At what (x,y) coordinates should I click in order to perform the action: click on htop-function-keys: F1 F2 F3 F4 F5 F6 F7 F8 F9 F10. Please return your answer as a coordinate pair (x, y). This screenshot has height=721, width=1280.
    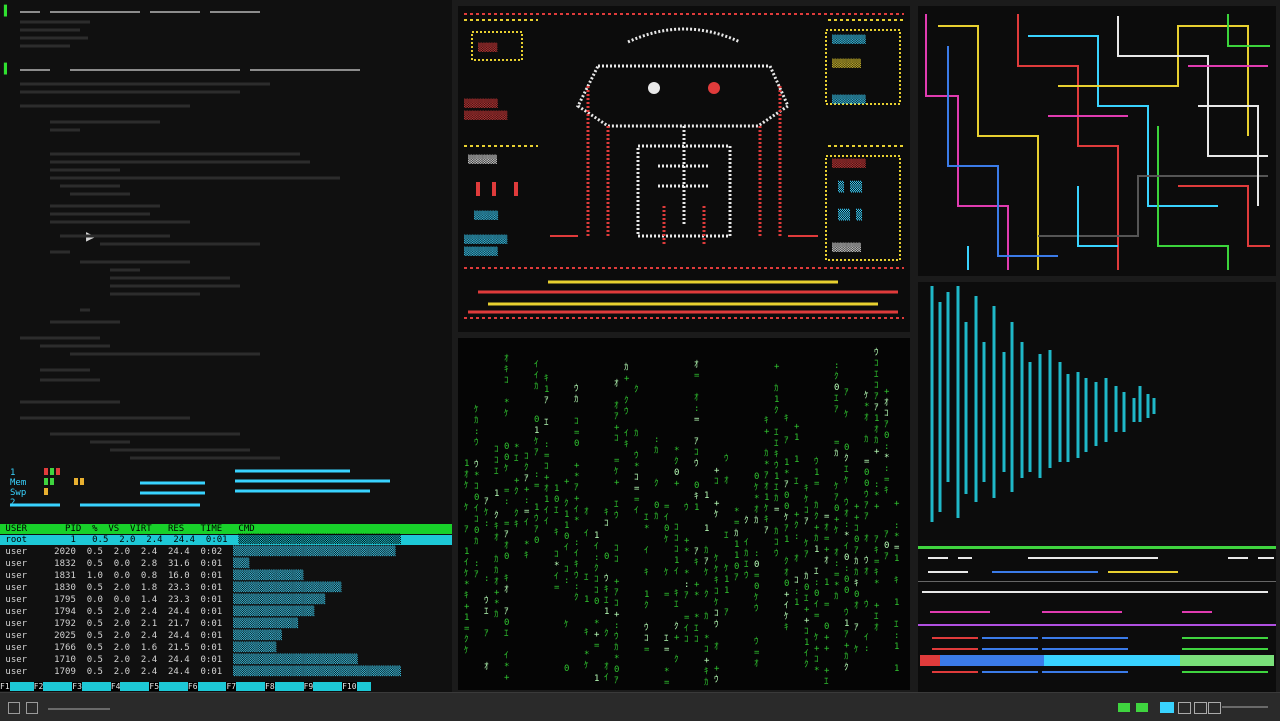
    Looking at the image, I should click on (226, 686).